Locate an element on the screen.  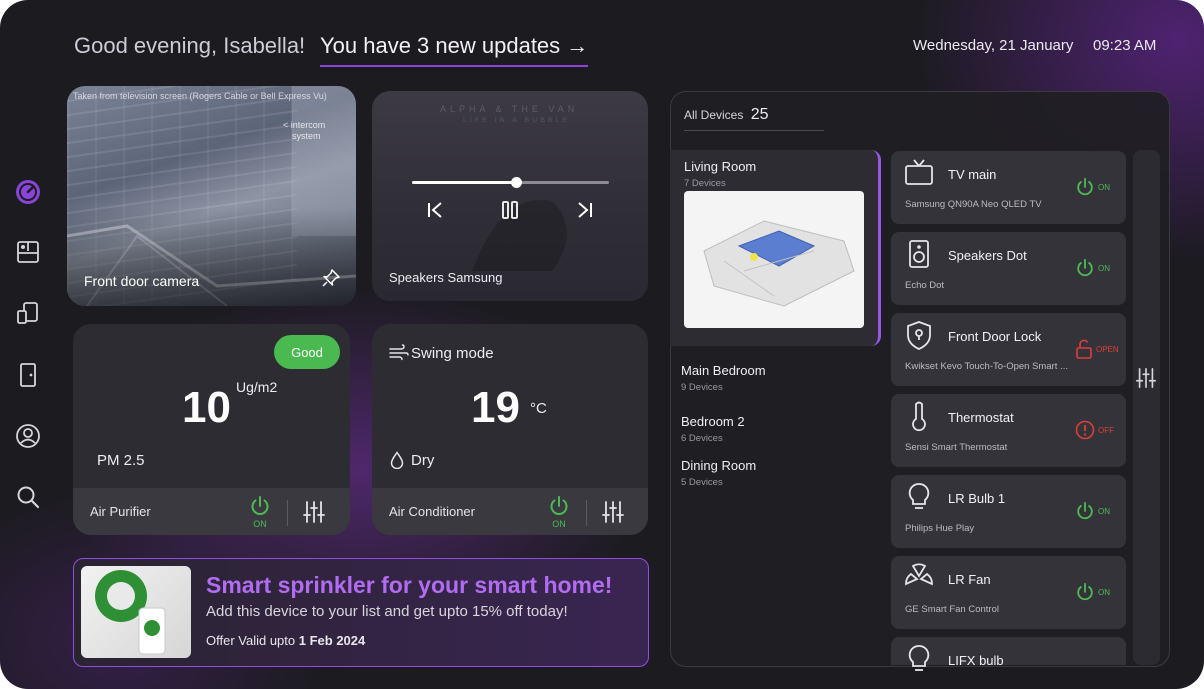
intercom-note: < intercom system is located at coordinates (304, 131).